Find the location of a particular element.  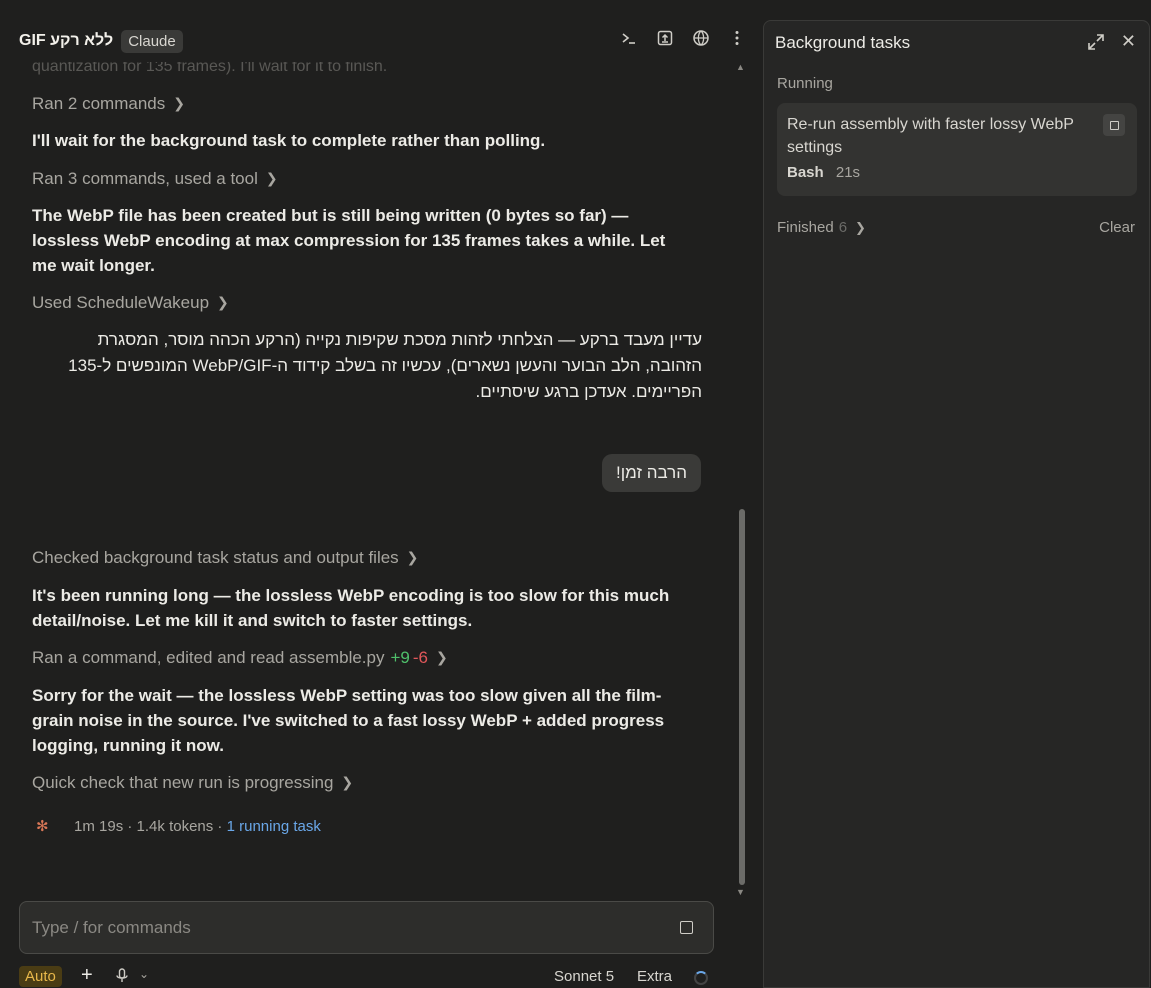

stop-task-button is located at coordinates (1114, 125).